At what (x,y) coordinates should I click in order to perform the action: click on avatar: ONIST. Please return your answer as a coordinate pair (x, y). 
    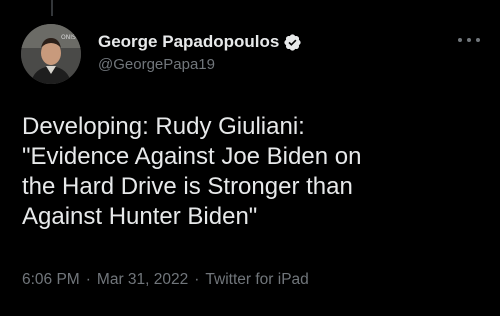
    Looking at the image, I should click on (51, 54).